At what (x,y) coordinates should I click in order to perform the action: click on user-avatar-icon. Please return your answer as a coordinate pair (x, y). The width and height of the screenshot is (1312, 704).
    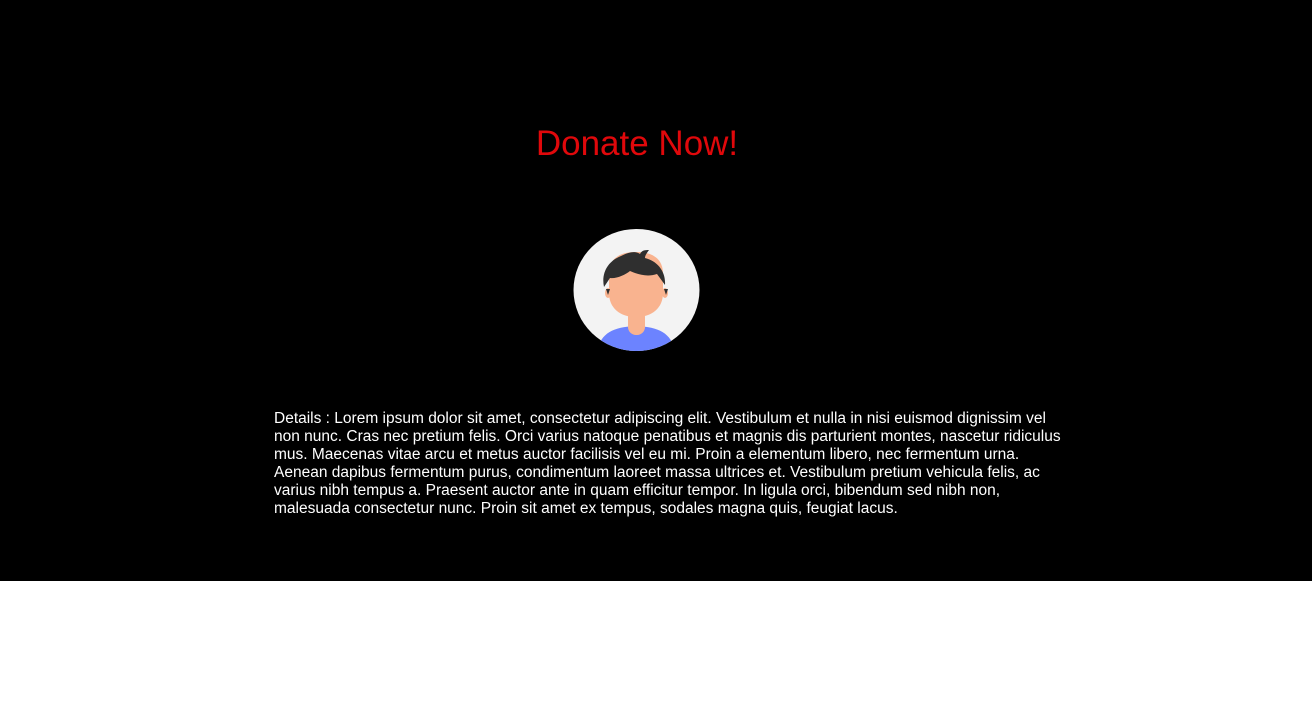
    Looking at the image, I should click on (636, 290).